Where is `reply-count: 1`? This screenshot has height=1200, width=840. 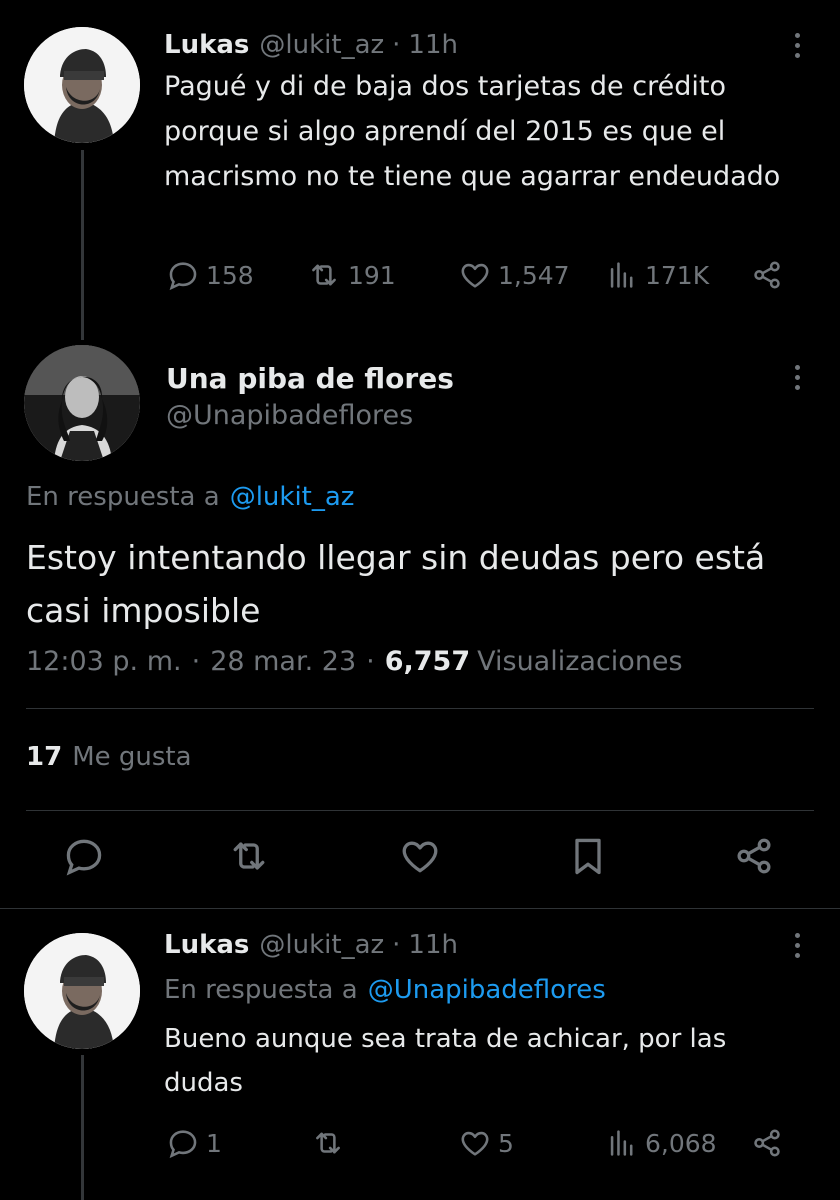
reply-count: 1 is located at coordinates (214, 1143).